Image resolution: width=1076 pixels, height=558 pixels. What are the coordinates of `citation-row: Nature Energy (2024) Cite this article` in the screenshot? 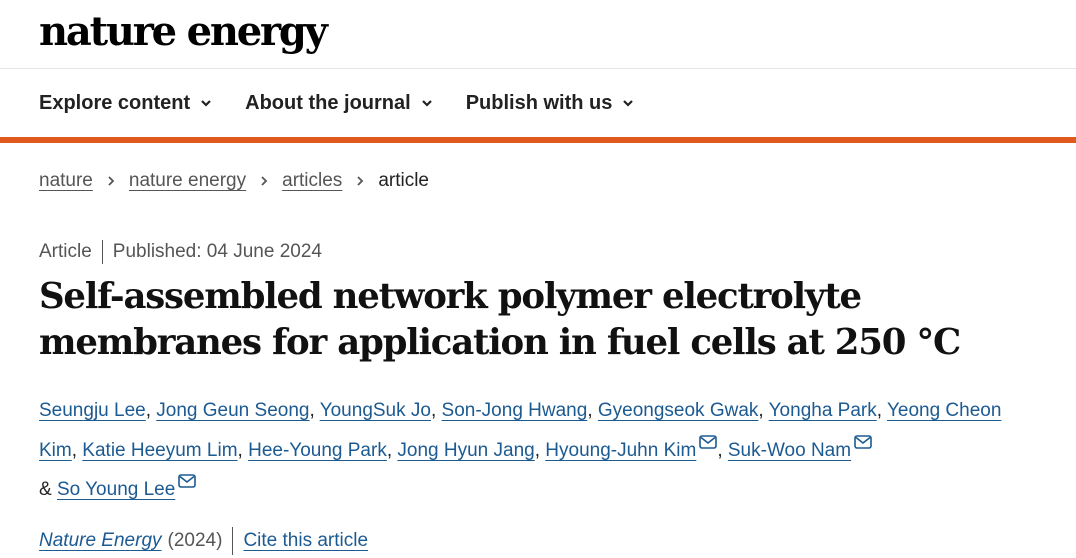 It's located at (203, 541).